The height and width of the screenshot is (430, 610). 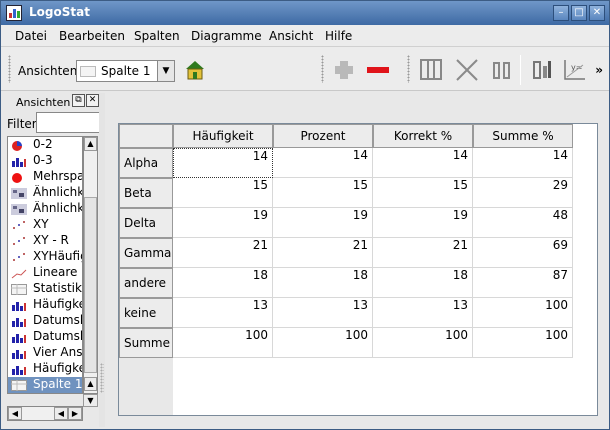 What do you see at coordinates (45, 257) in the screenshot?
I see `list-item: XYHäufig` at bounding box center [45, 257].